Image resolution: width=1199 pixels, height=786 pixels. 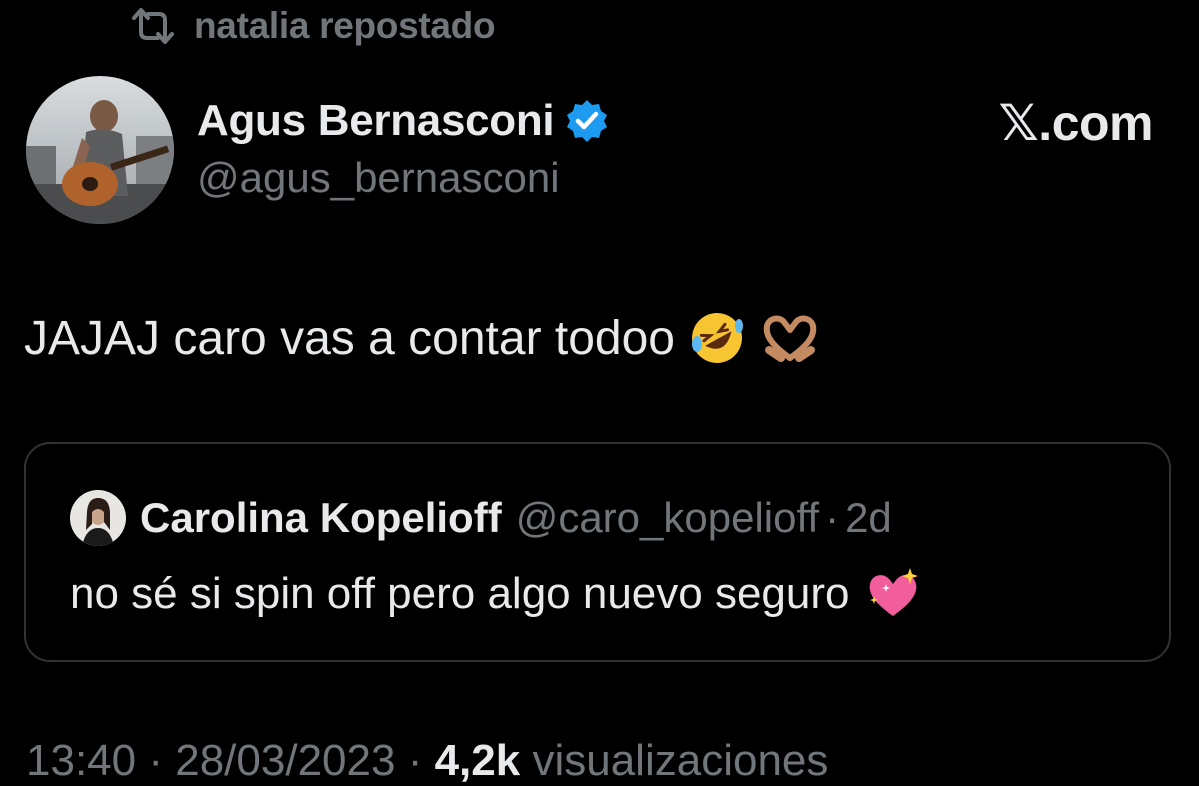 I want to click on meta-date: 28/03/2023, so click(x=285, y=760).